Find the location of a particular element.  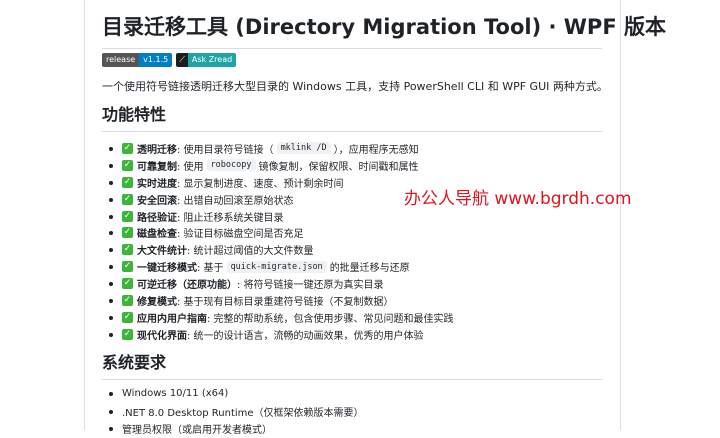

feature-name: 安全回滚 is located at coordinates (157, 201).